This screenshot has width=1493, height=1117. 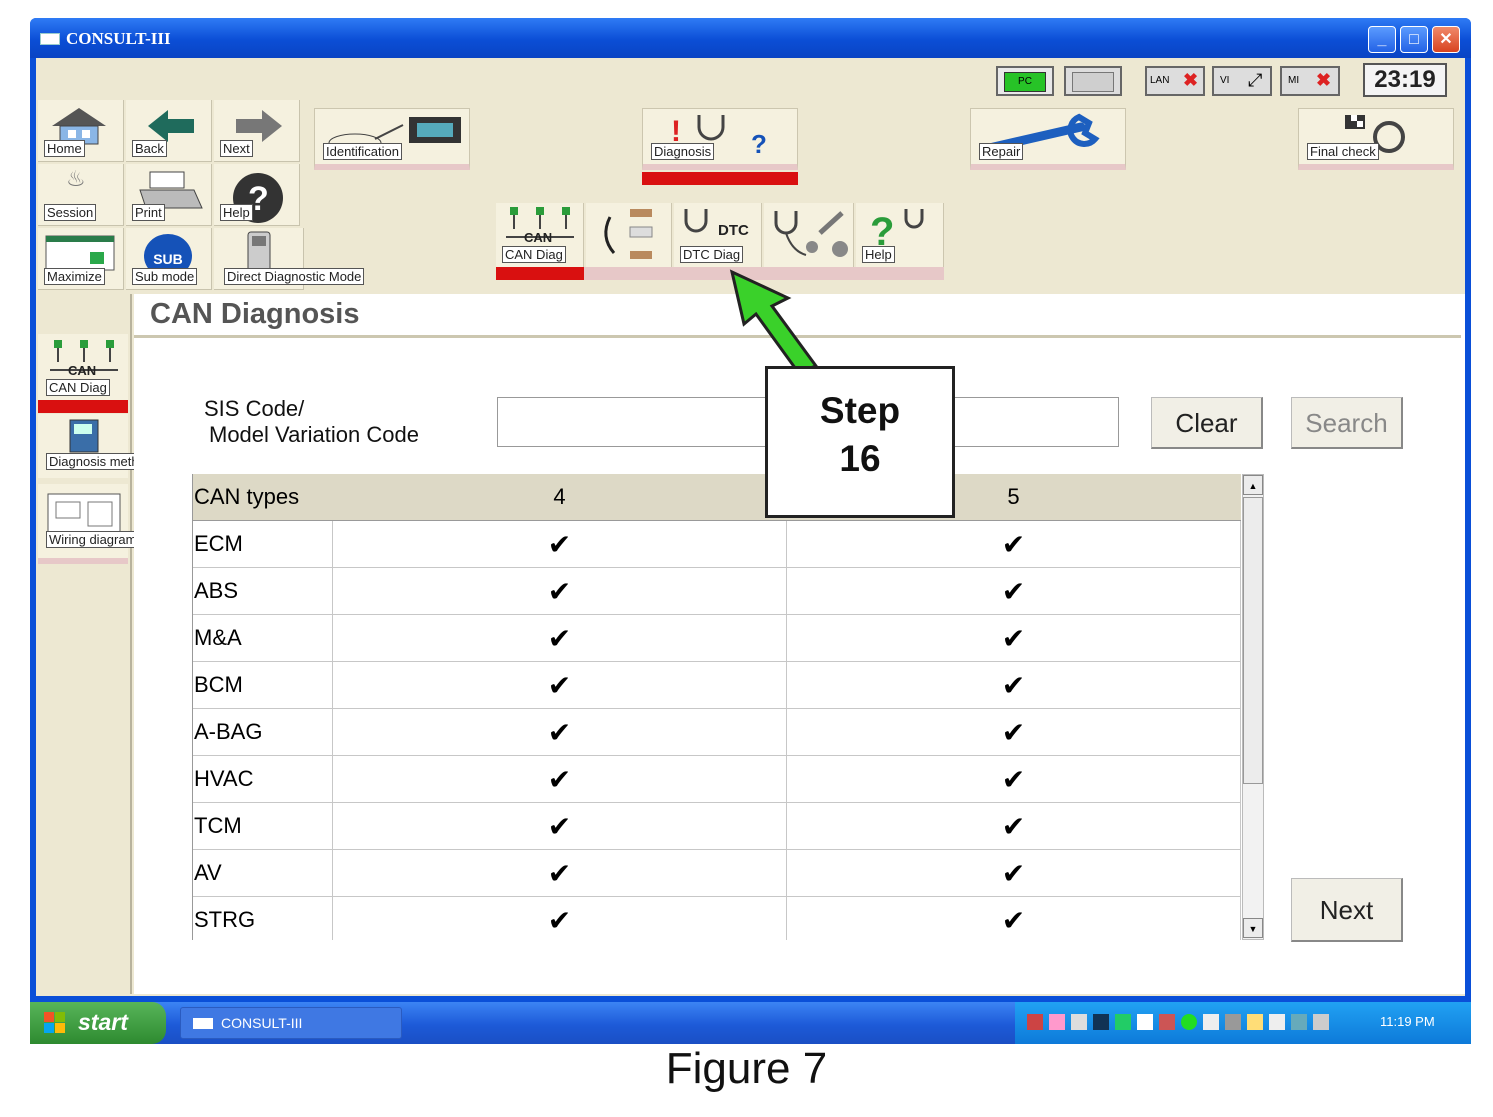 What do you see at coordinates (717, 826) in the screenshot?
I see `table-row: TCM ✔ ✔` at bounding box center [717, 826].